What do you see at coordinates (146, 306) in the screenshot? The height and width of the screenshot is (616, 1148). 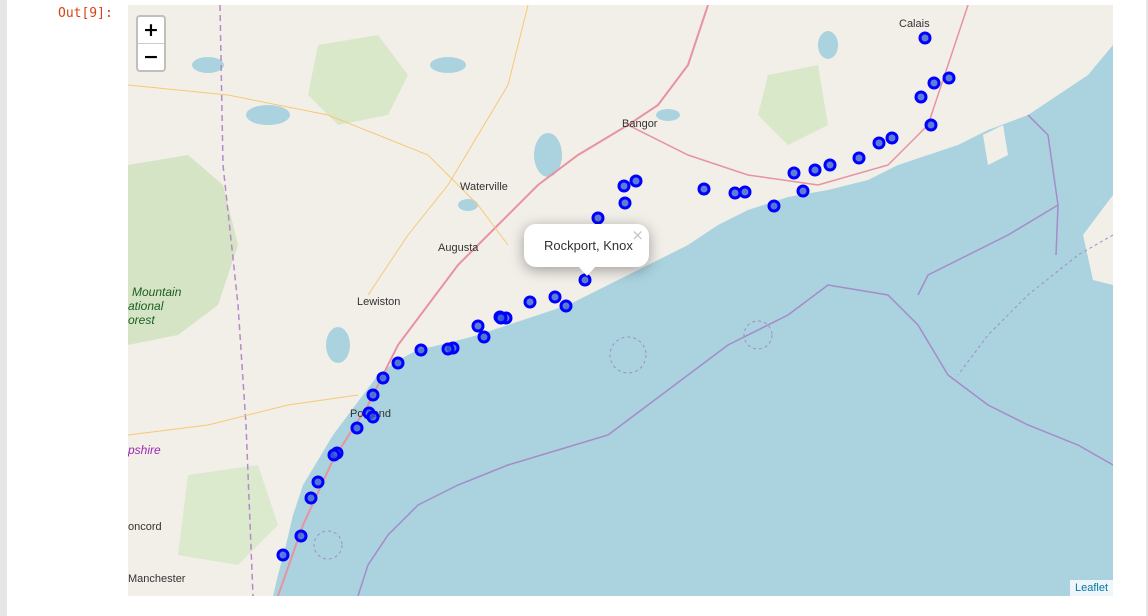 I see `map-label: ational` at bounding box center [146, 306].